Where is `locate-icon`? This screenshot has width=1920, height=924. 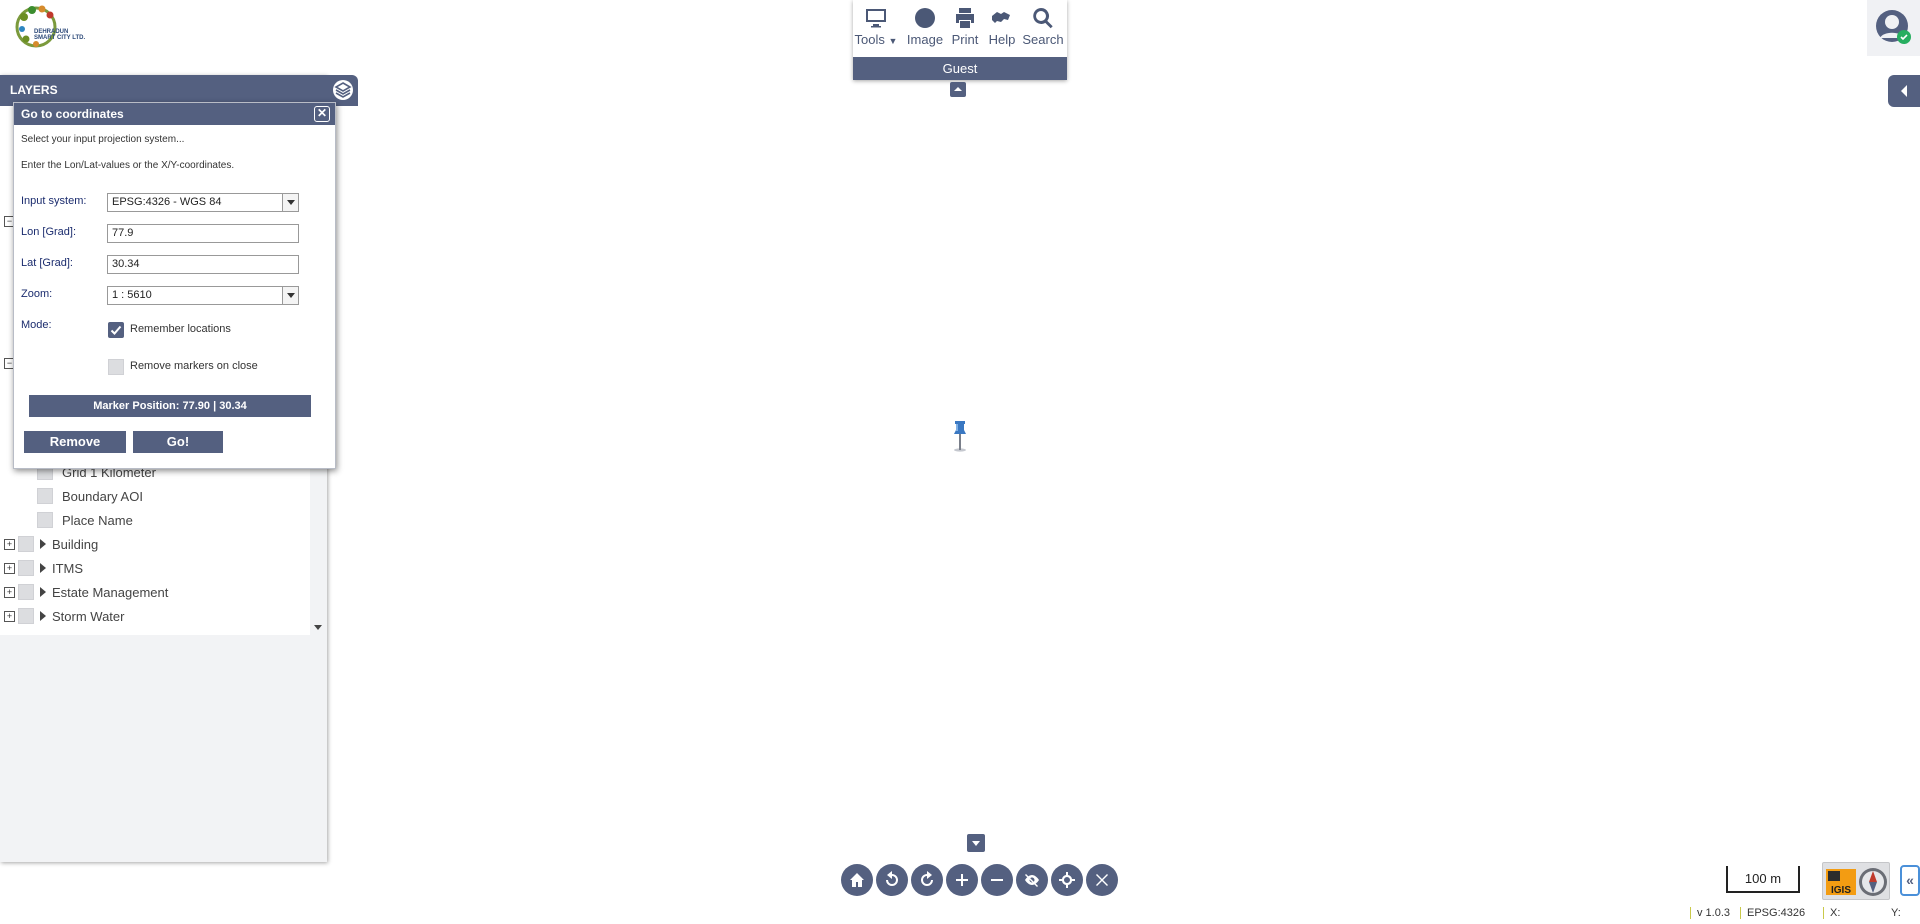 locate-icon is located at coordinates (1067, 880).